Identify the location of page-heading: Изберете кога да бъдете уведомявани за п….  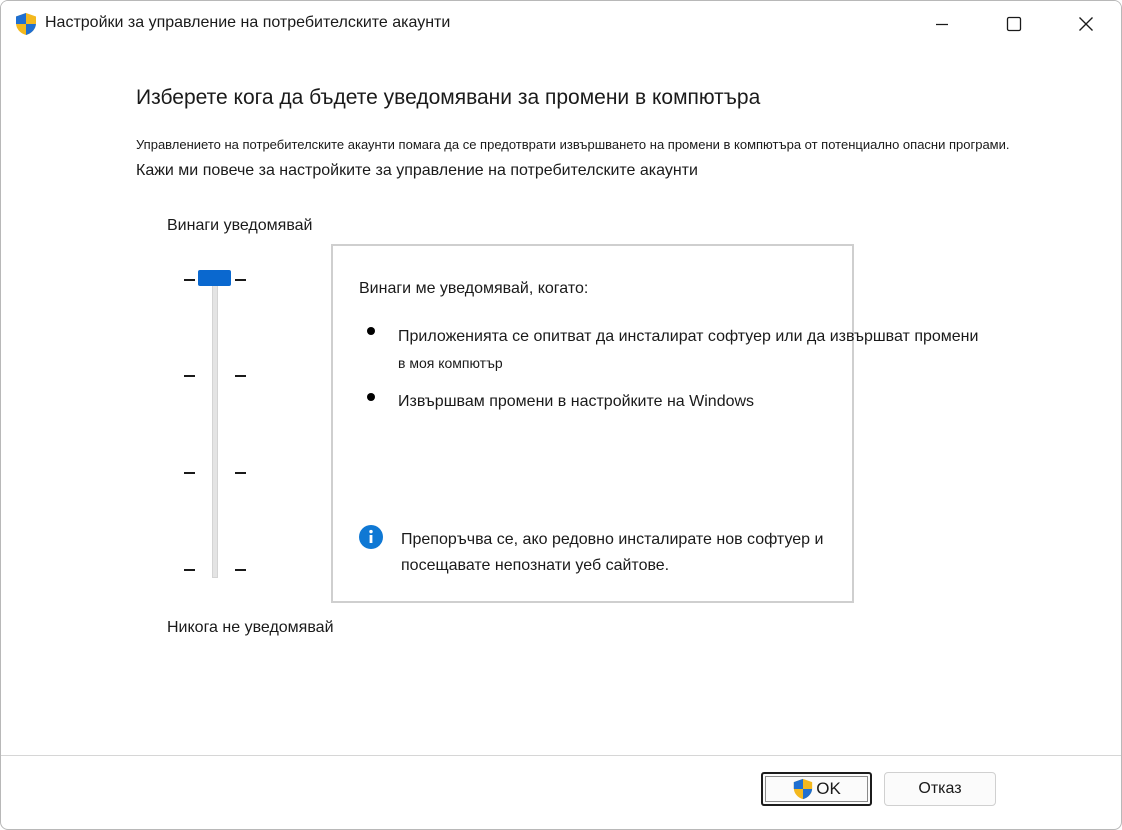
(448, 97).